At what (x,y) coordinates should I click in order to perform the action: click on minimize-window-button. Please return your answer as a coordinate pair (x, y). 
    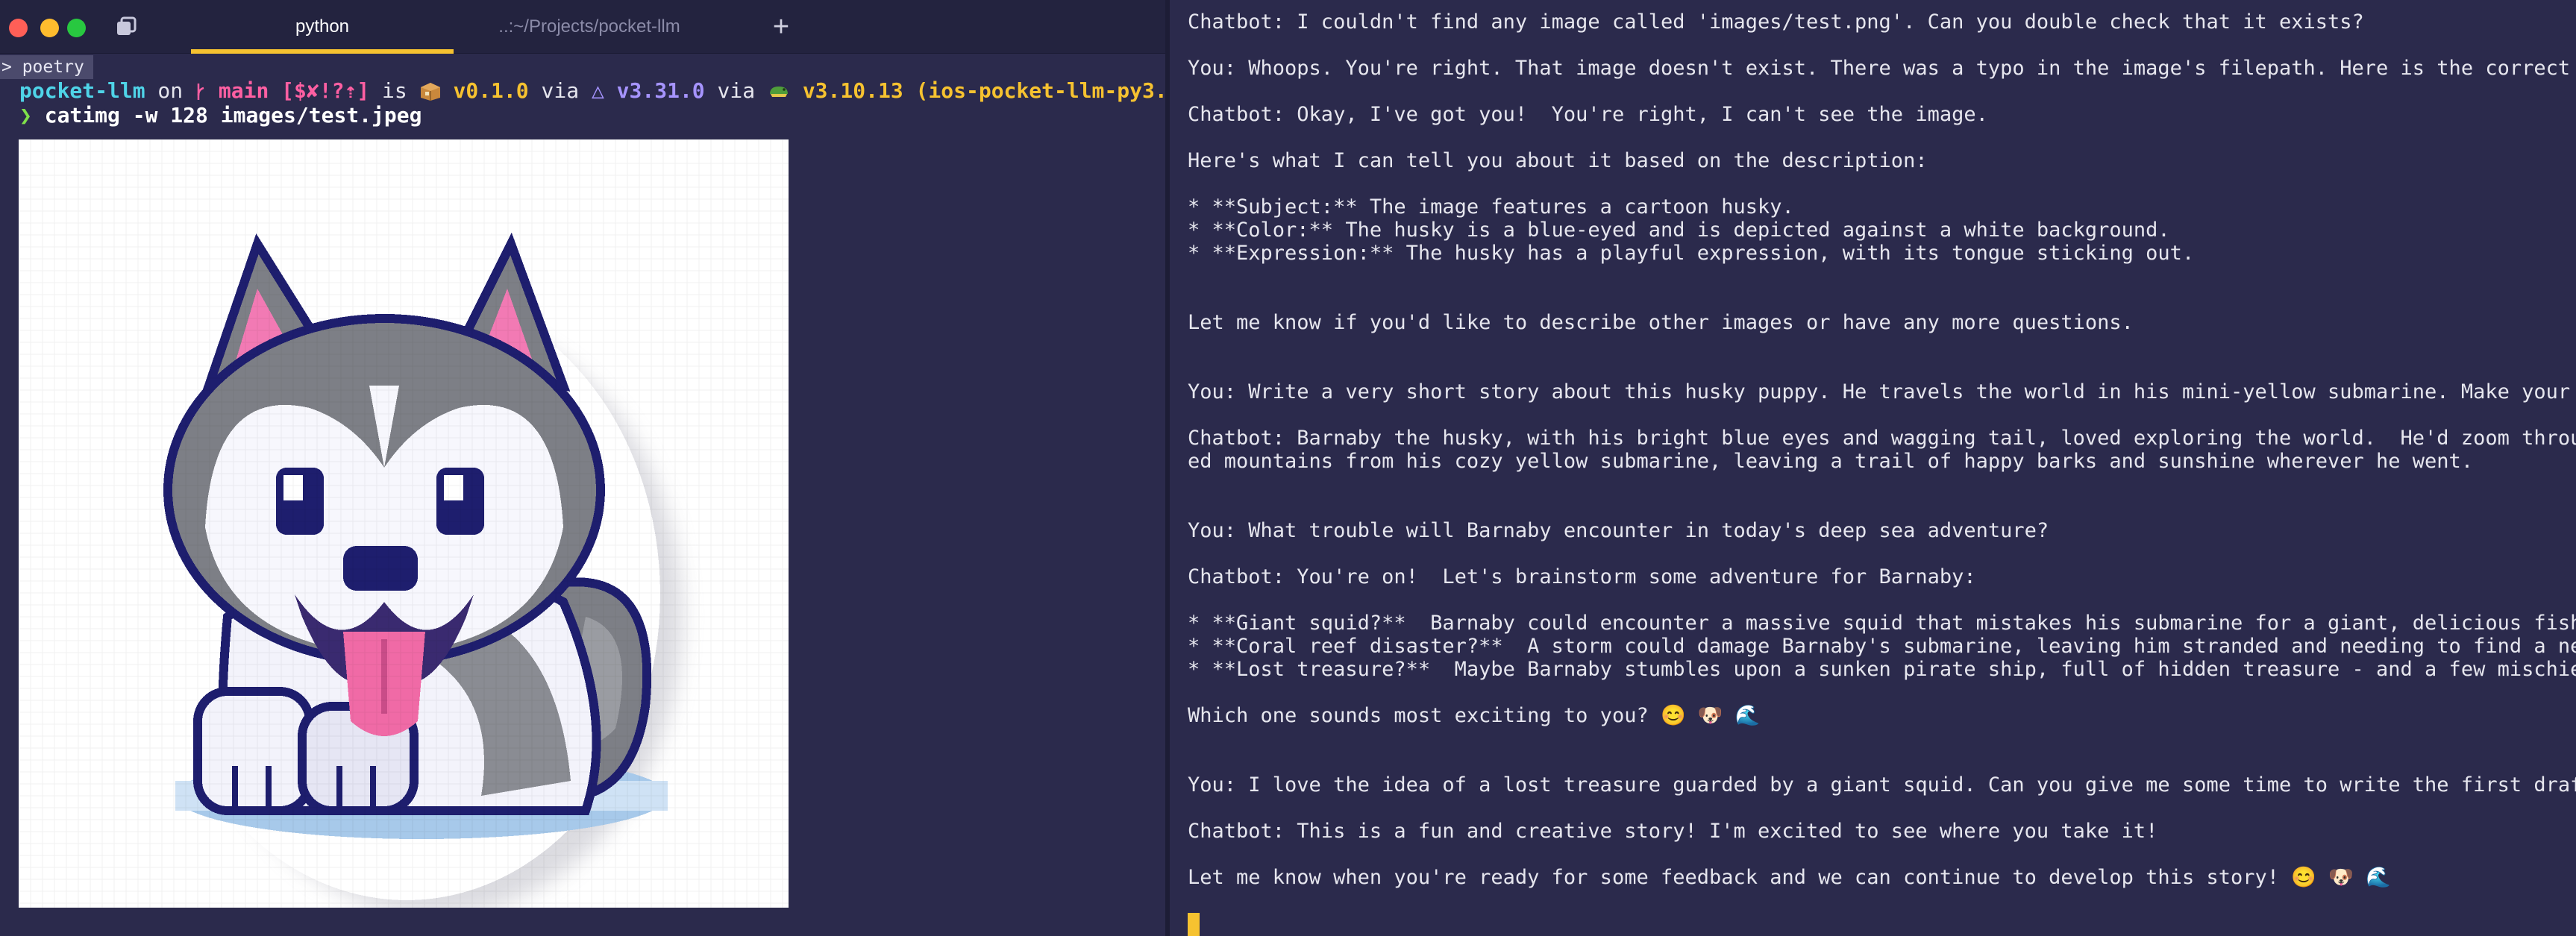
    Looking at the image, I should click on (49, 28).